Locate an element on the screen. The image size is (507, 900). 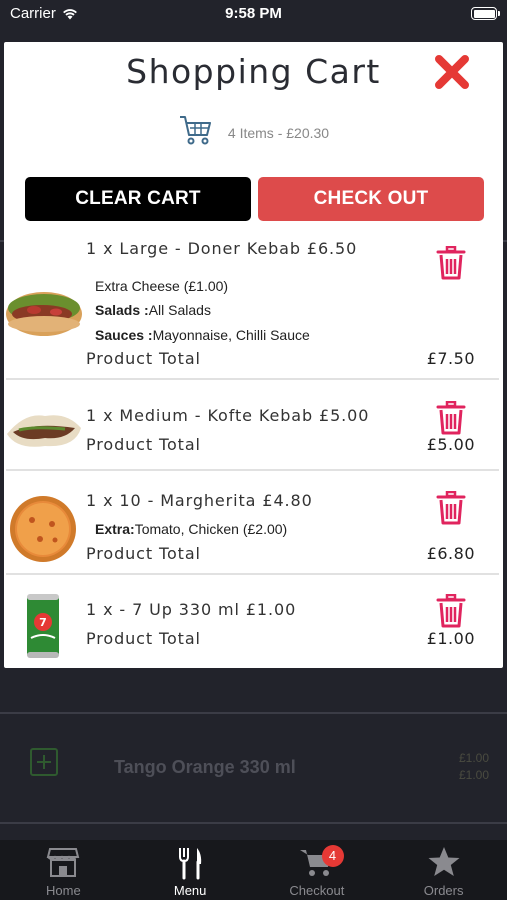
background-item-price: £1.00 £1.00 is located at coordinates (474, 767).